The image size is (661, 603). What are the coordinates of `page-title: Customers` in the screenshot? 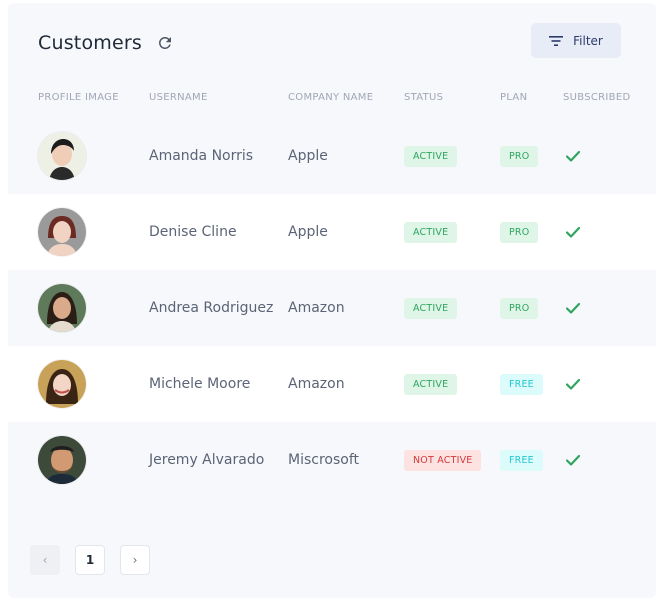 It's located at (90, 43).